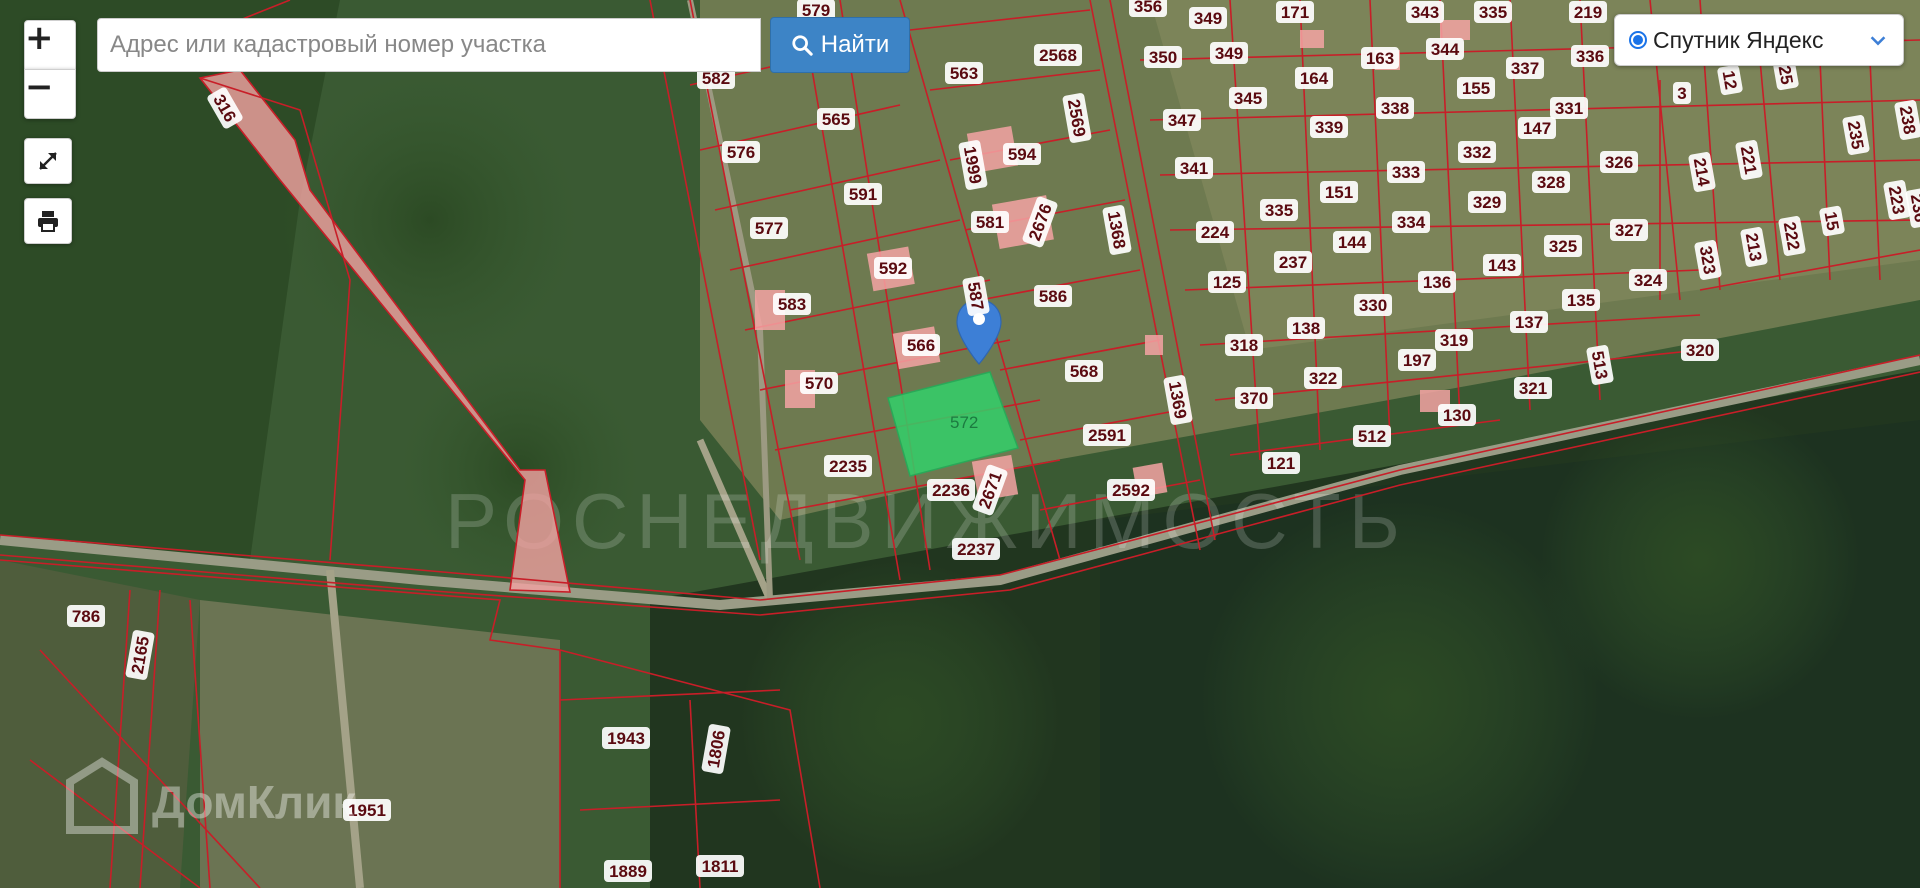  I want to click on parcel-label: 319, so click(1454, 340).